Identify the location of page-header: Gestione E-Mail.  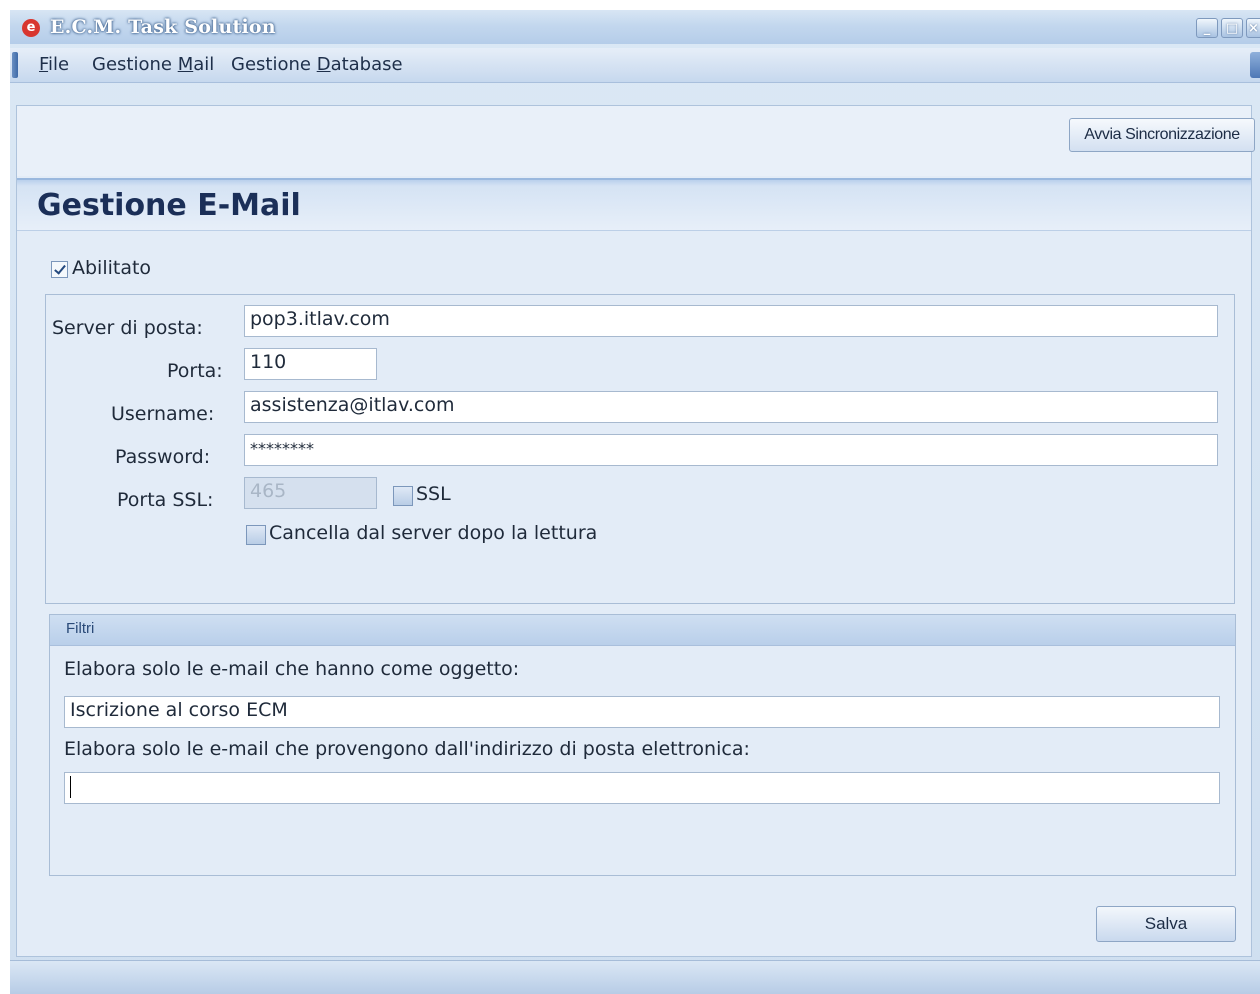
(634, 204).